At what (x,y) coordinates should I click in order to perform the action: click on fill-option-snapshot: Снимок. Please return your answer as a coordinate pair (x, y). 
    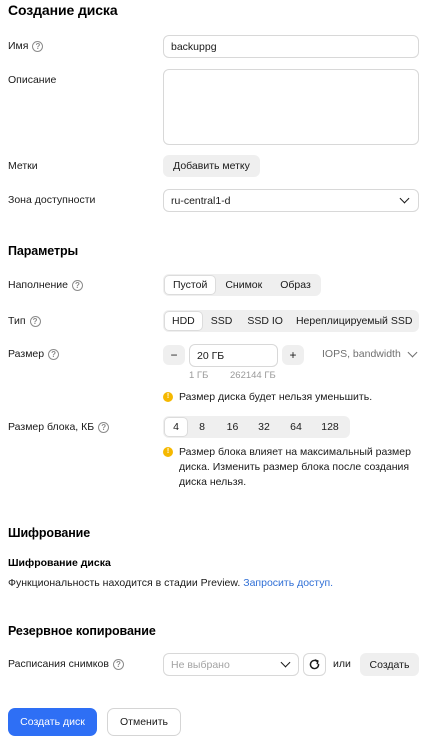
    Looking at the image, I should click on (243, 285).